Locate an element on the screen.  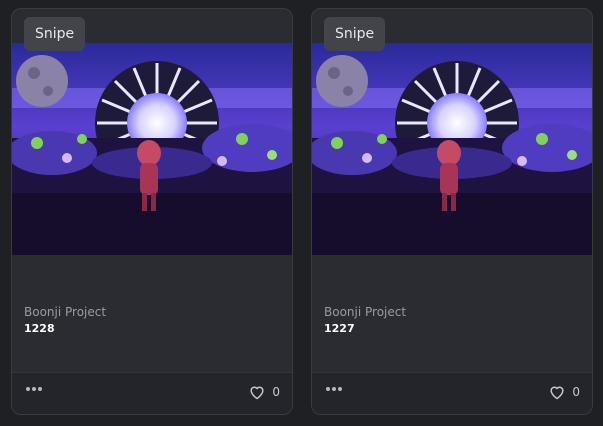
token-id: 1227 is located at coordinates (339, 328).